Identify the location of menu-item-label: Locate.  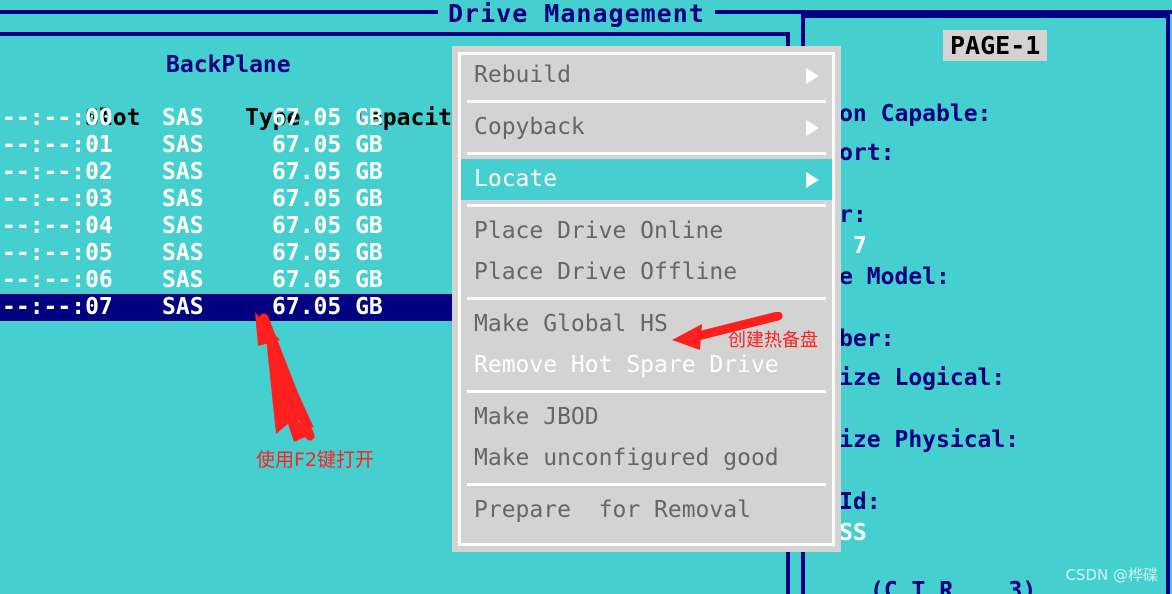
(516, 179).